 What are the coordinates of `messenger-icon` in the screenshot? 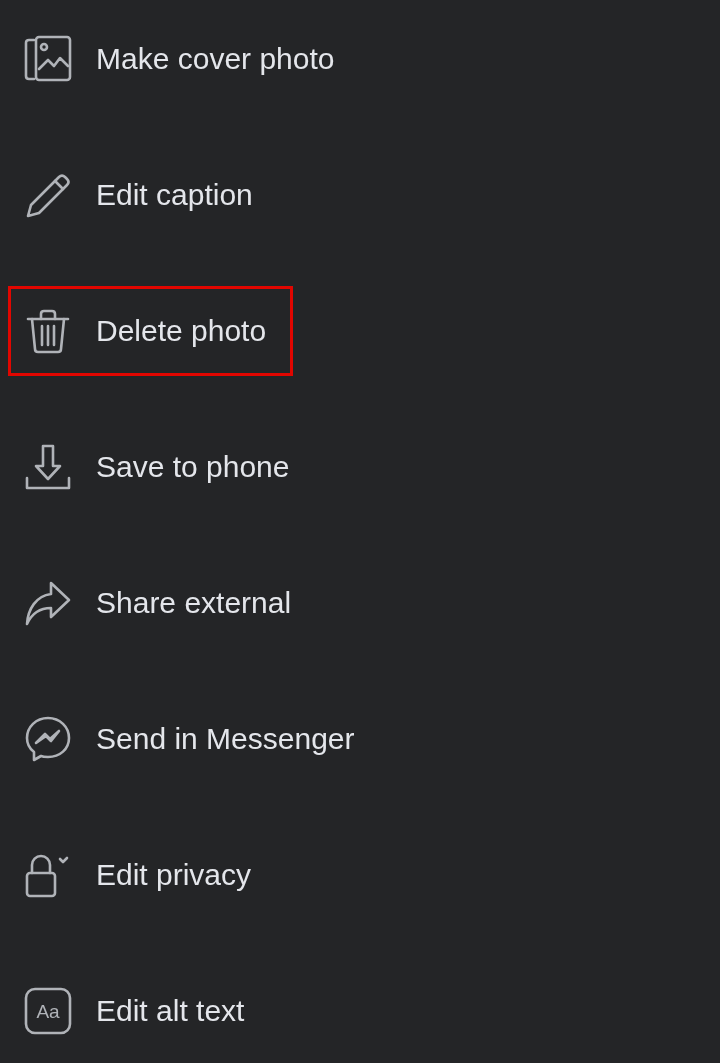 It's located at (48, 739).